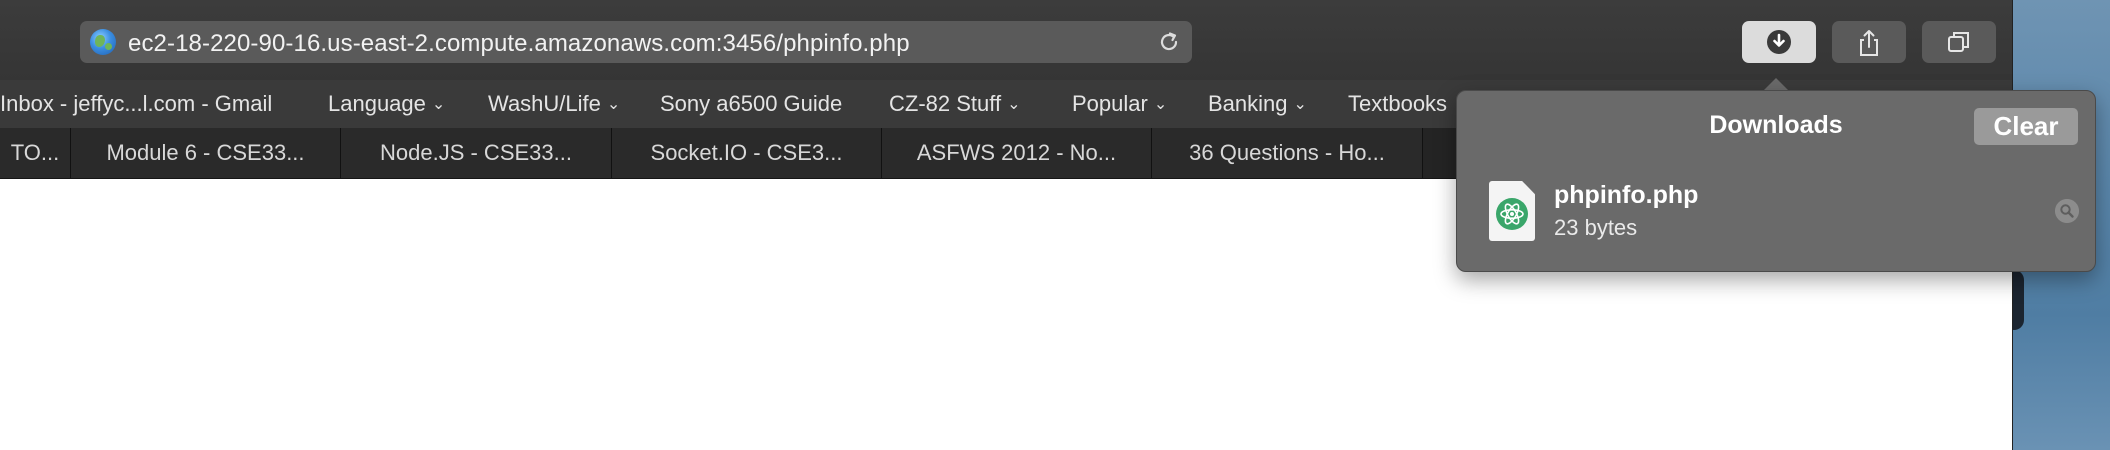  I want to click on bookmark-folder-popular: Popular ⌄, so click(1119, 104).